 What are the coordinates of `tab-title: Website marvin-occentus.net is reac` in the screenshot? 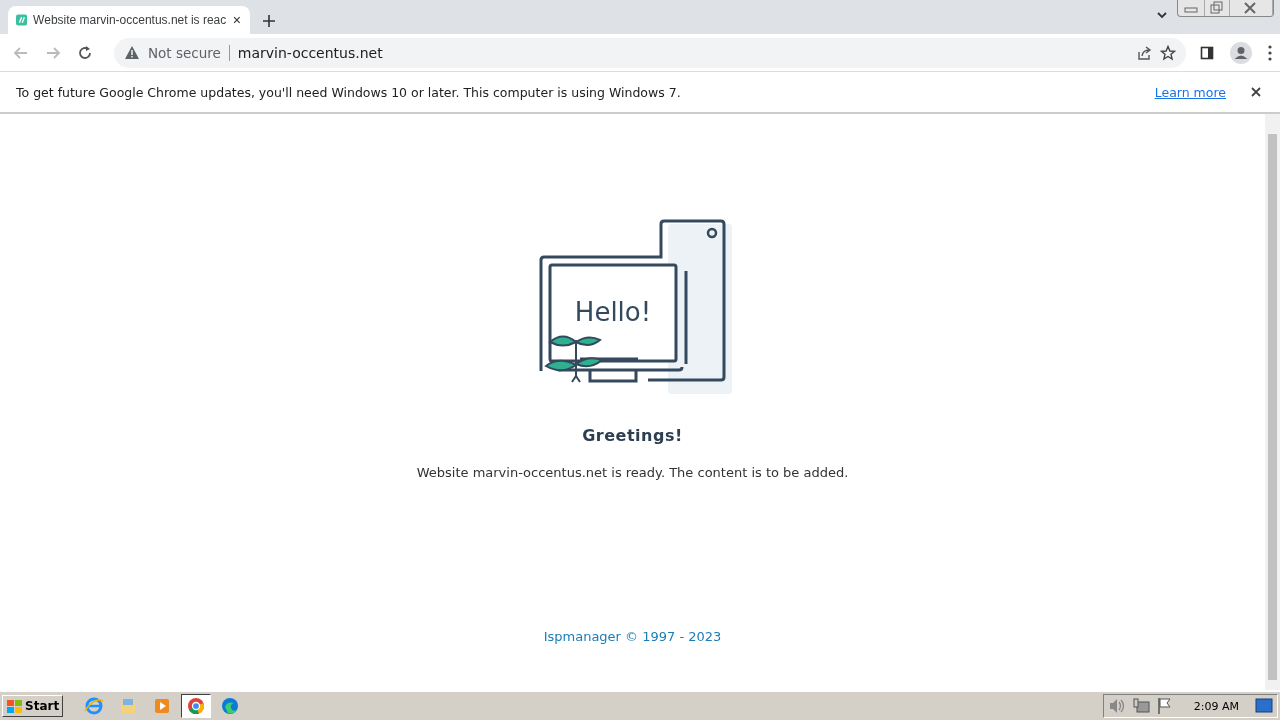 It's located at (130, 20).